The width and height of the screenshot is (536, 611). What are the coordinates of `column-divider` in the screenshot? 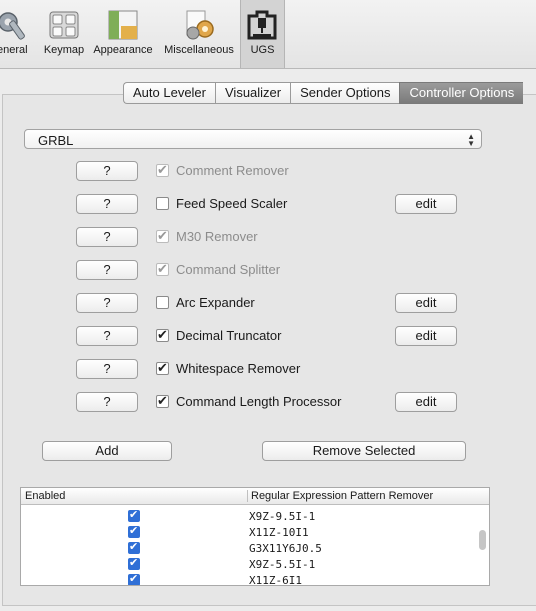 It's located at (247, 496).